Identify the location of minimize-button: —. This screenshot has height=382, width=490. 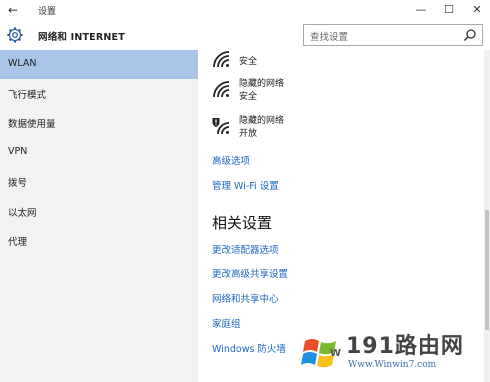
(421, 10).